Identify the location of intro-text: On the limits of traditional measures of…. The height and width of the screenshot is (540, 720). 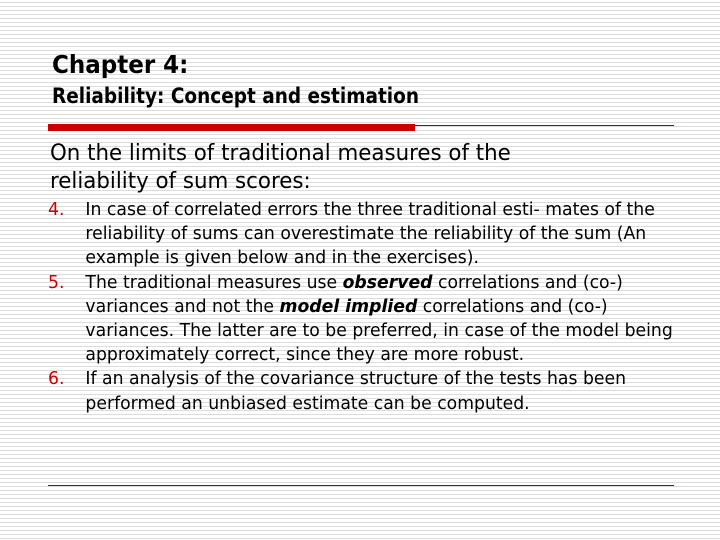
(280, 167).